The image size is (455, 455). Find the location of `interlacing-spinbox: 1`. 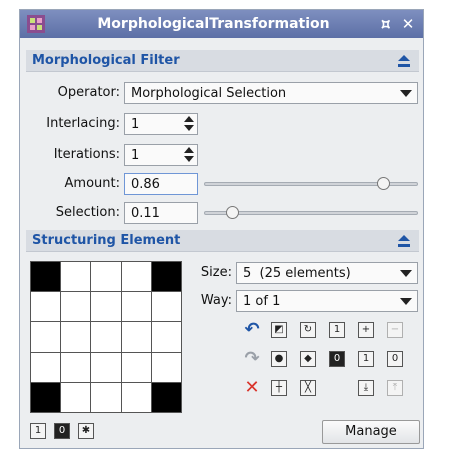

interlacing-spinbox: 1 is located at coordinates (161, 124).